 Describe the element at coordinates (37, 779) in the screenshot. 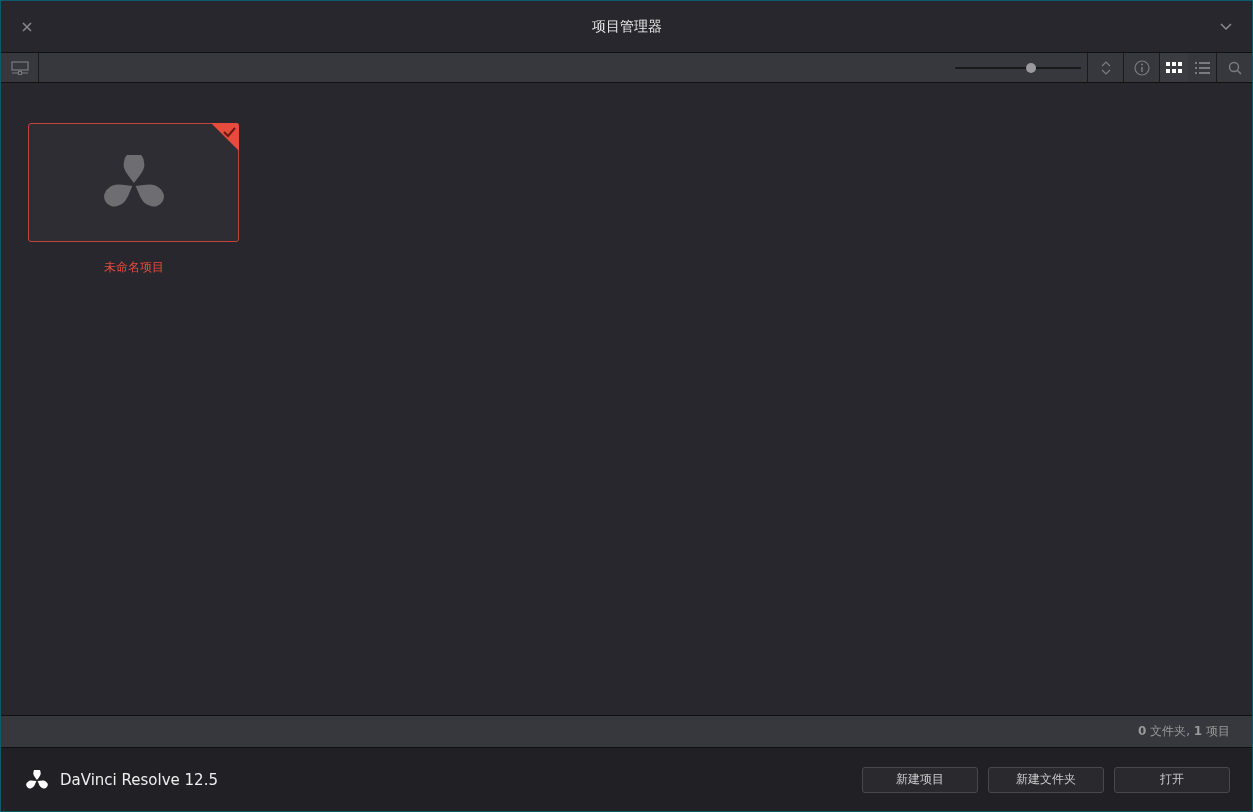

I see `logo-icon` at that location.